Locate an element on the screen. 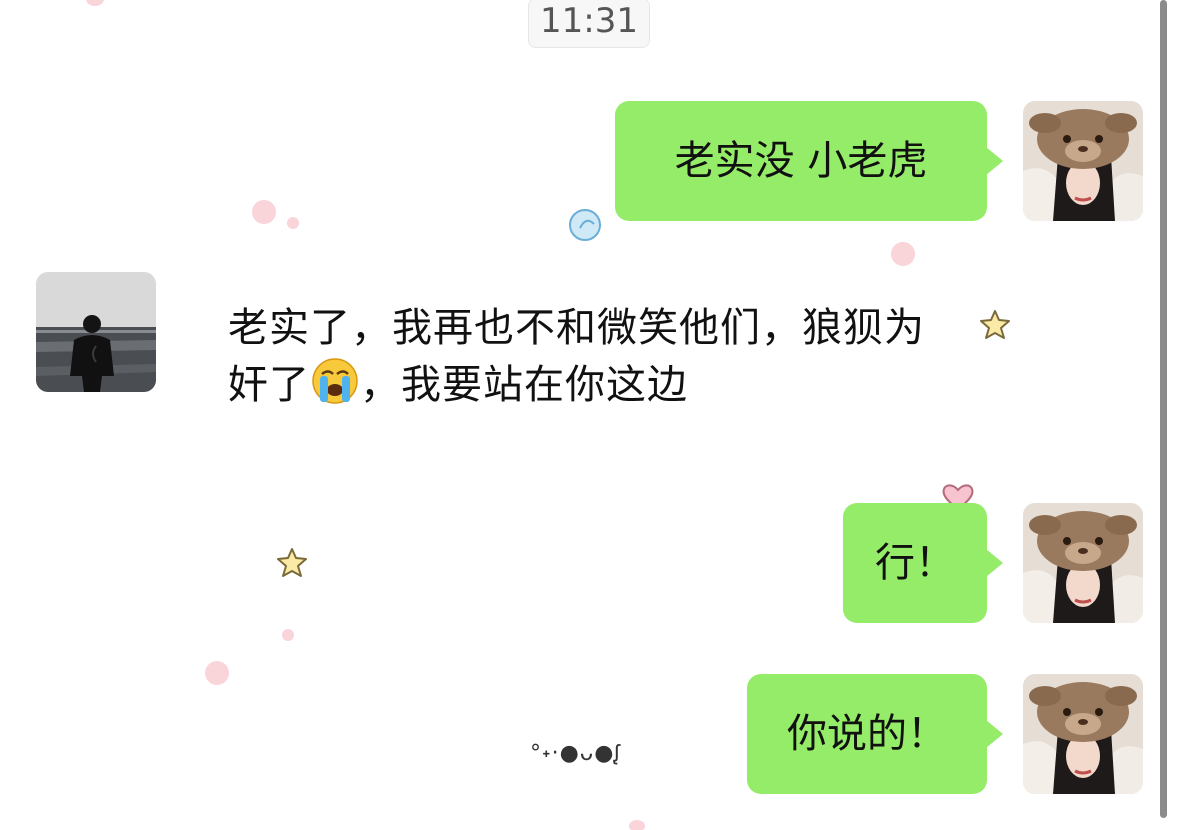 The width and height of the screenshot is (1179, 830). outgoing-message-bubble: 你说的！ is located at coordinates (875, 734).